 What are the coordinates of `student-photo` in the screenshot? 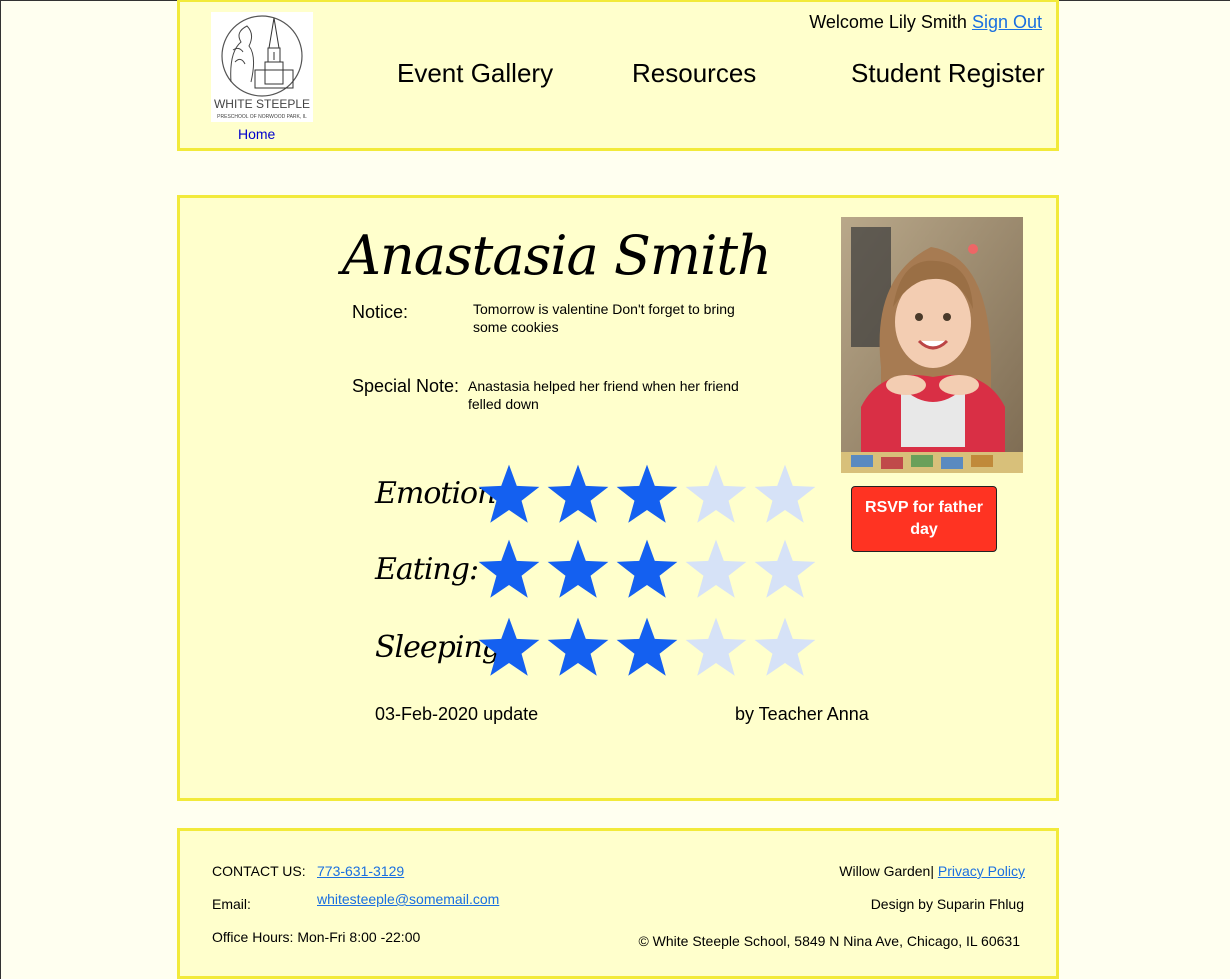 It's located at (932, 345).